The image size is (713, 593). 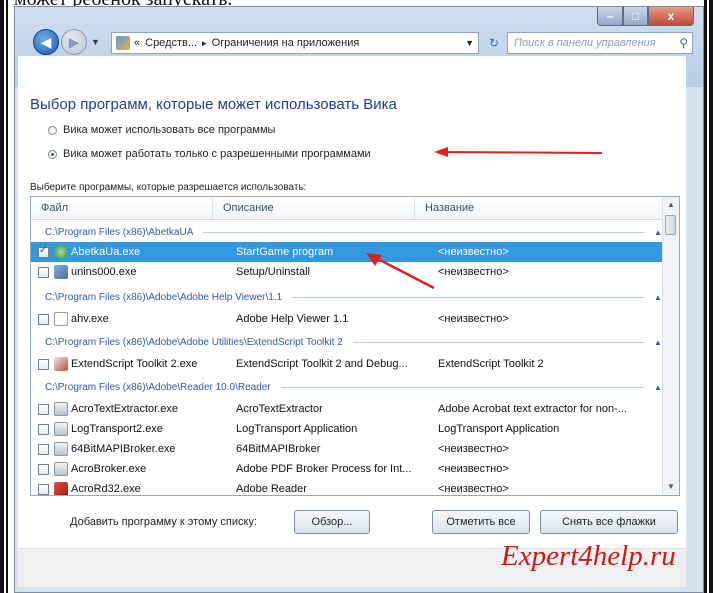 What do you see at coordinates (671, 16) in the screenshot?
I see `close-button: x` at bounding box center [671, 16].